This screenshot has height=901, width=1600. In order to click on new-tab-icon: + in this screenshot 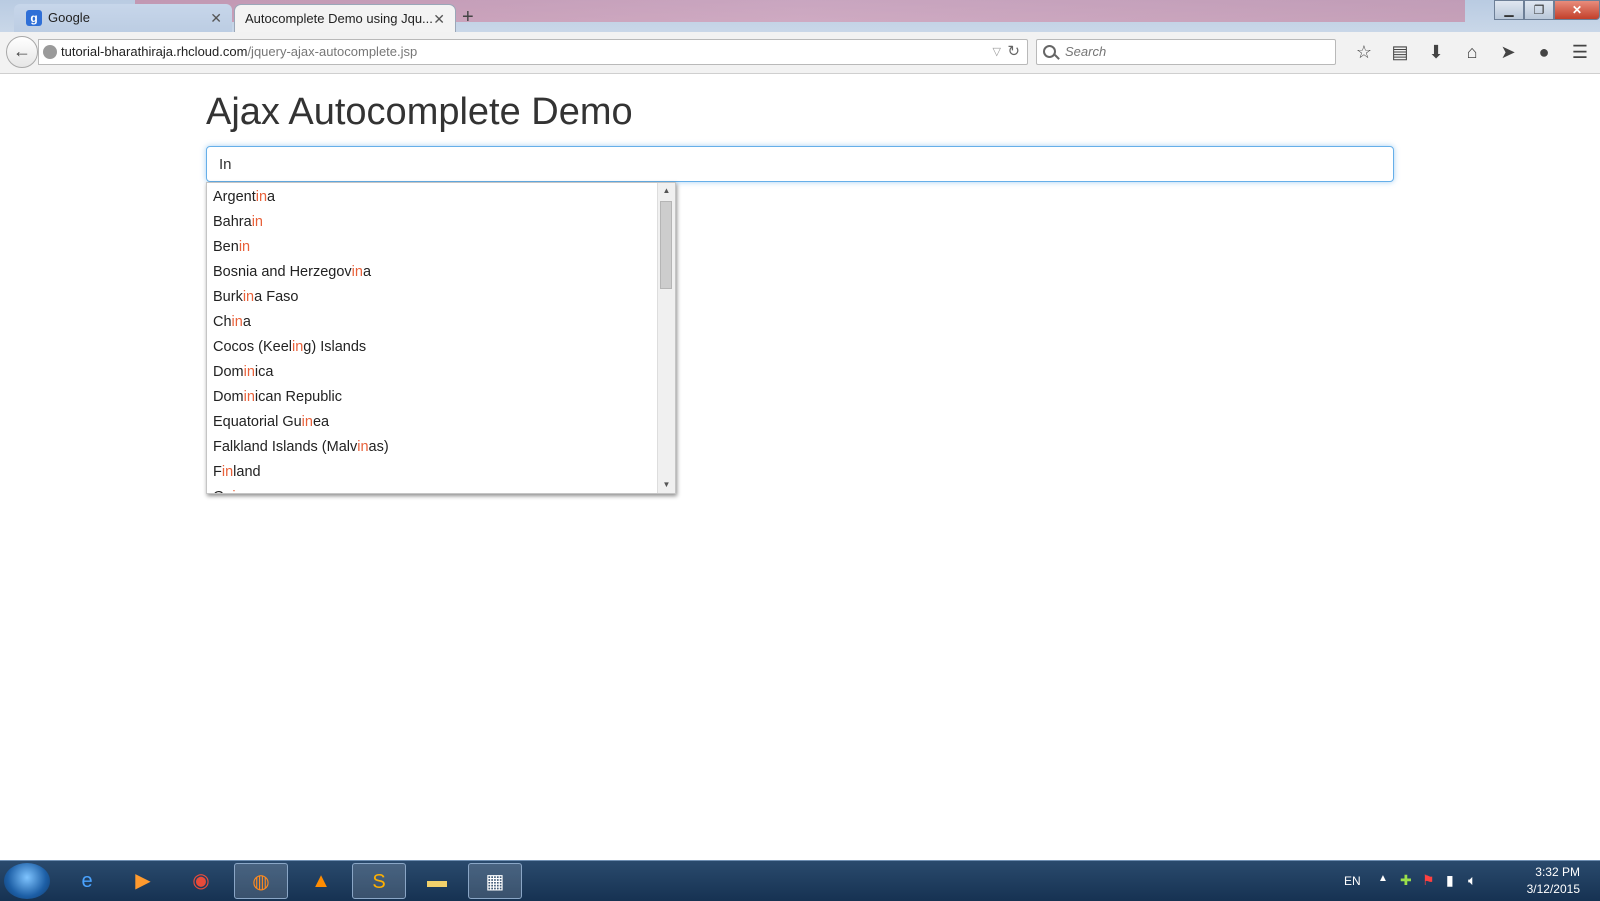, I will do `click(468, 17)`.